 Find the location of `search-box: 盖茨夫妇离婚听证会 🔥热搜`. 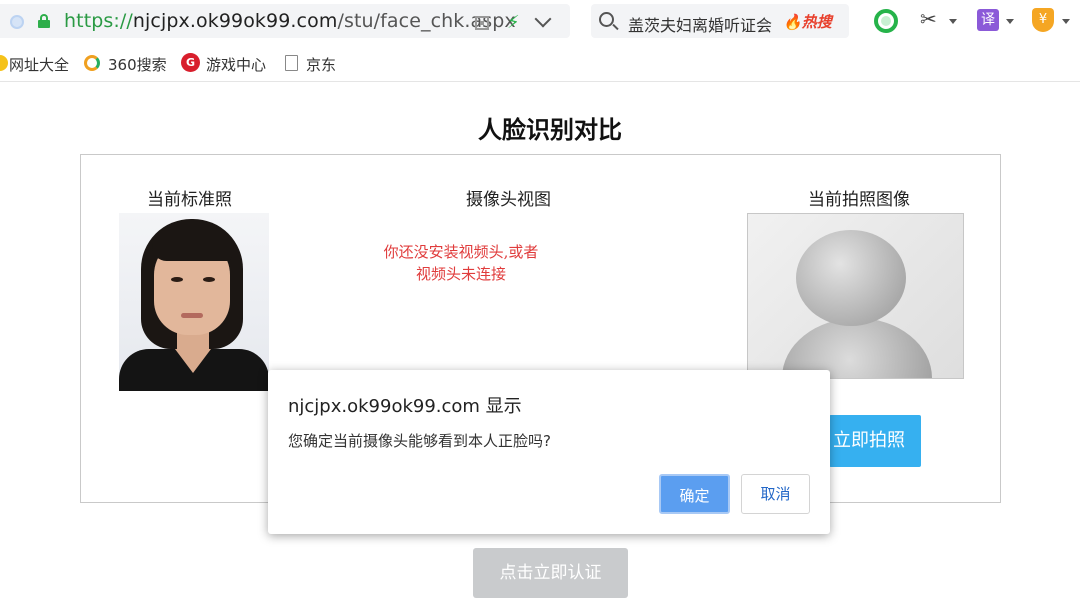

search-box: 盖茨夫妇离婚听证会 🔥热搜 is located at coordinates (720, 21).